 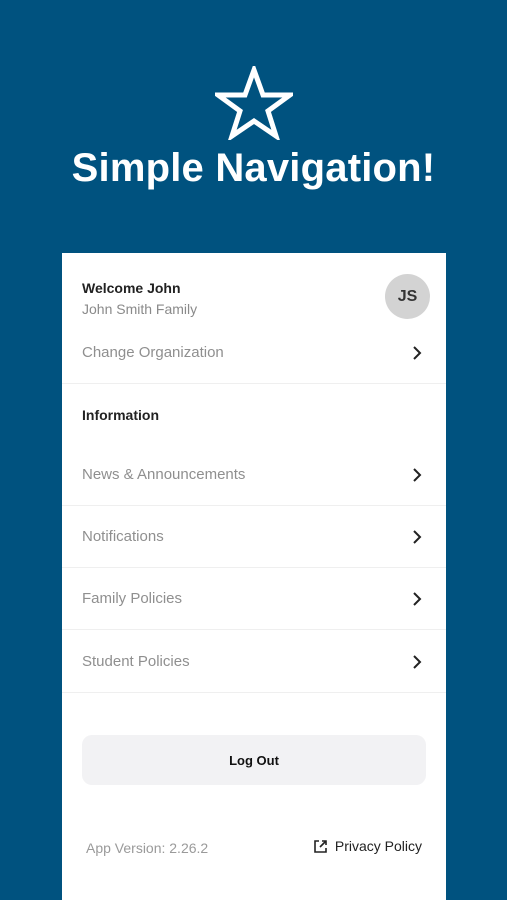 I want to click on hero-title: Simple Navigation!, so click(x=253, y=168).